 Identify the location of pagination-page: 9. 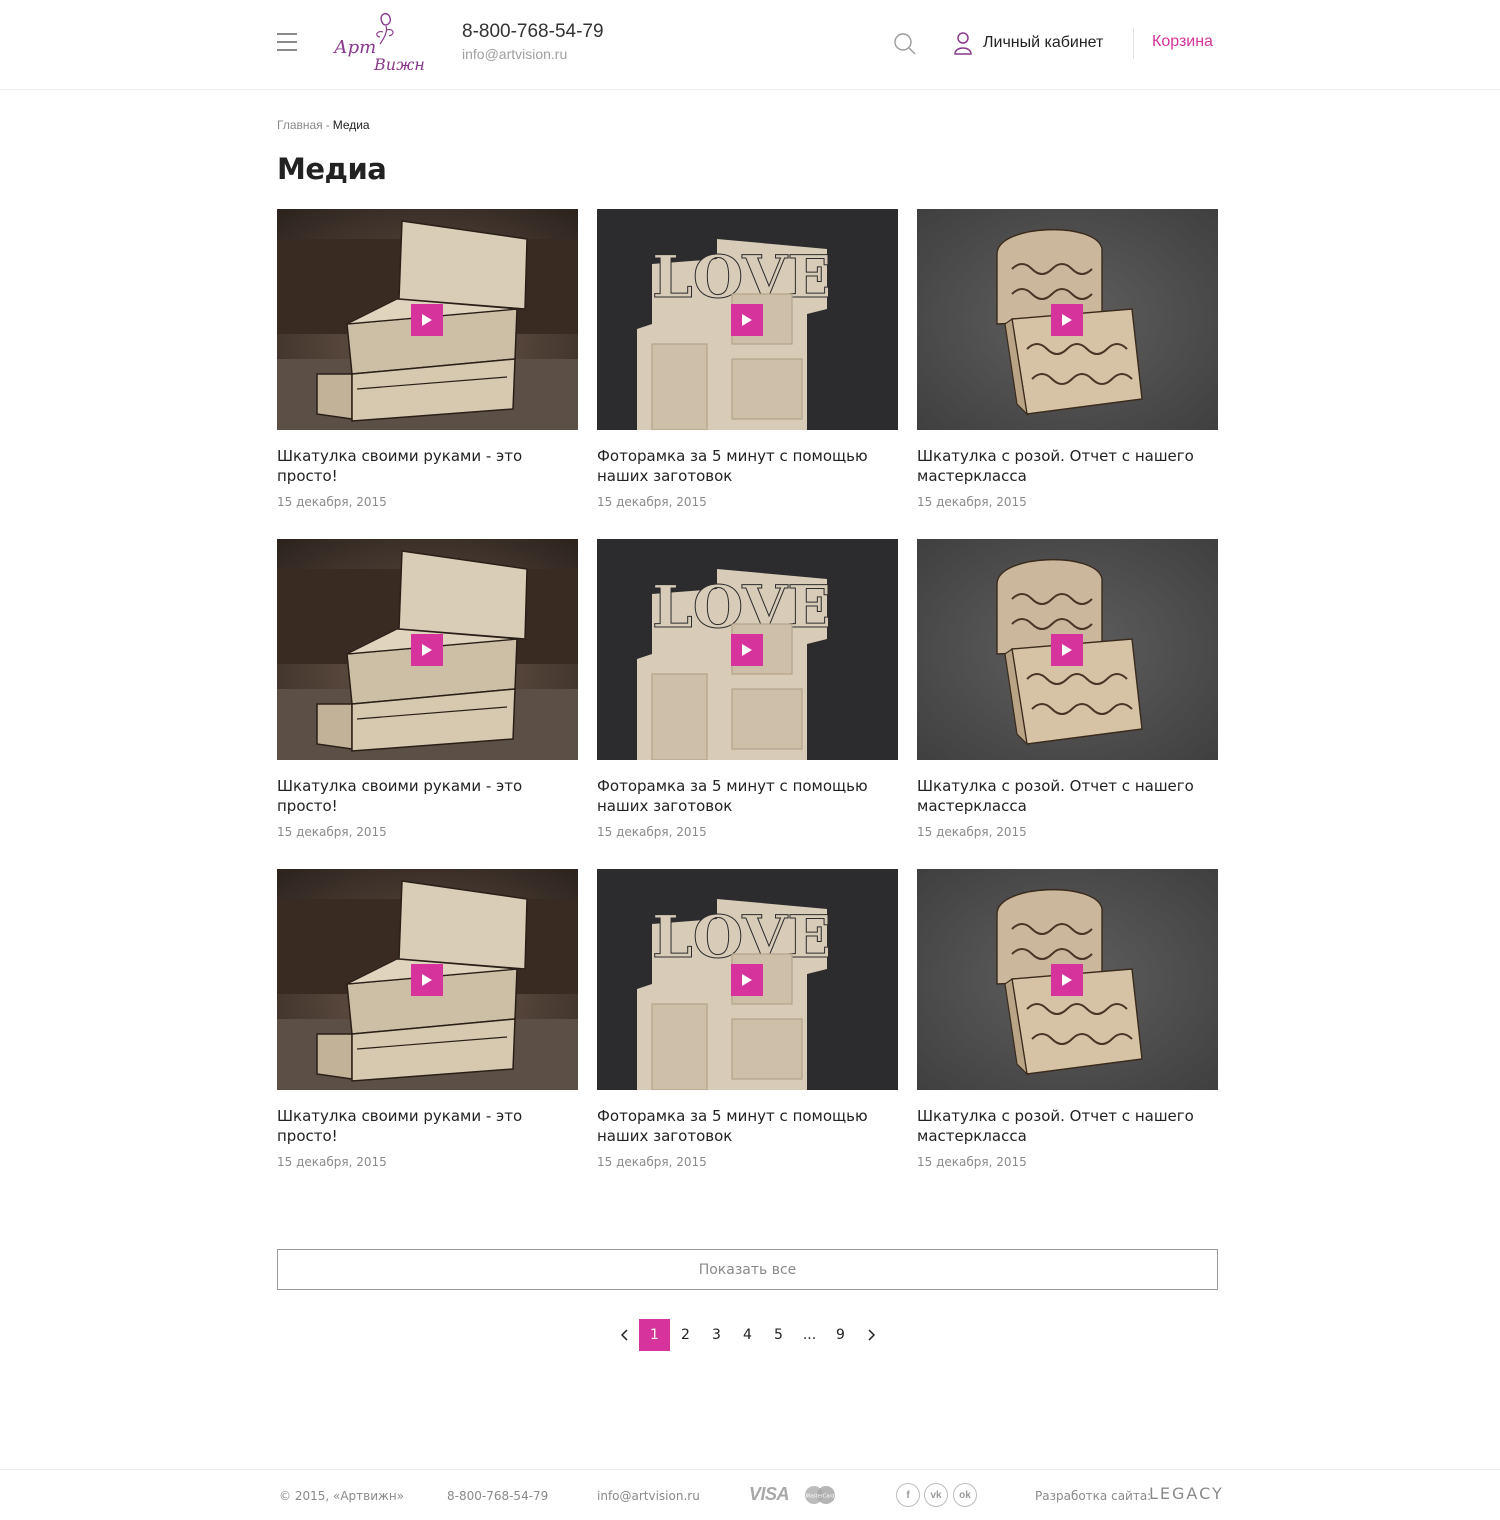
(840, 1335).